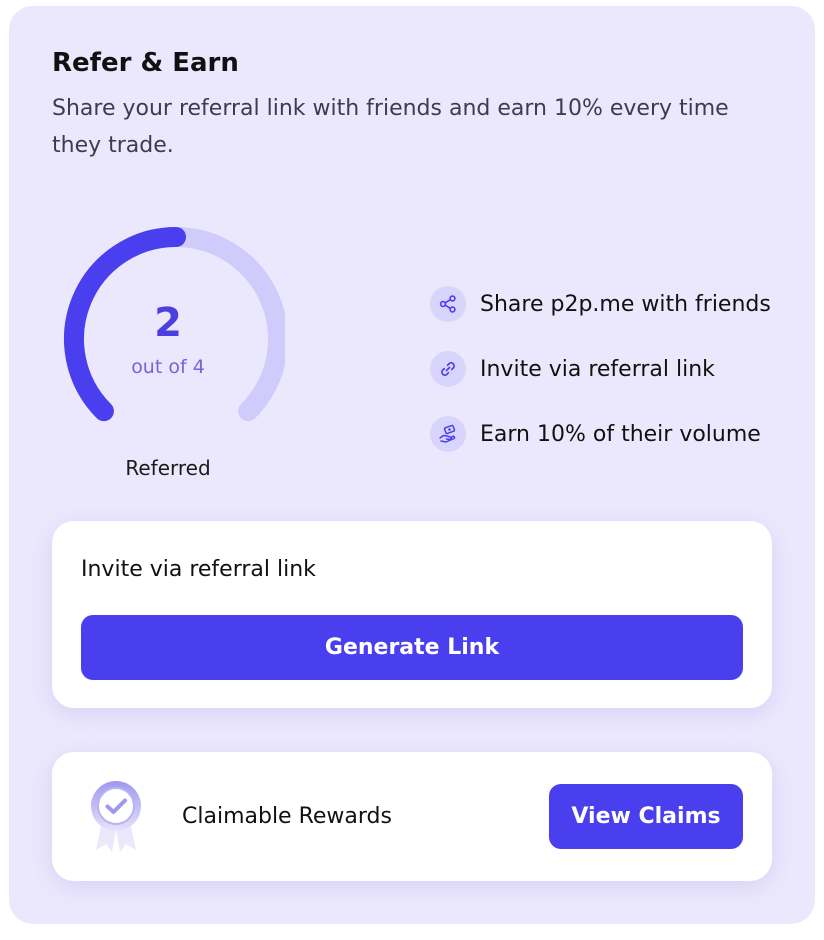  Describe the element at coordinates (168, 367) in the screenshot. I see `referred-out-of: out of 4` at that location.